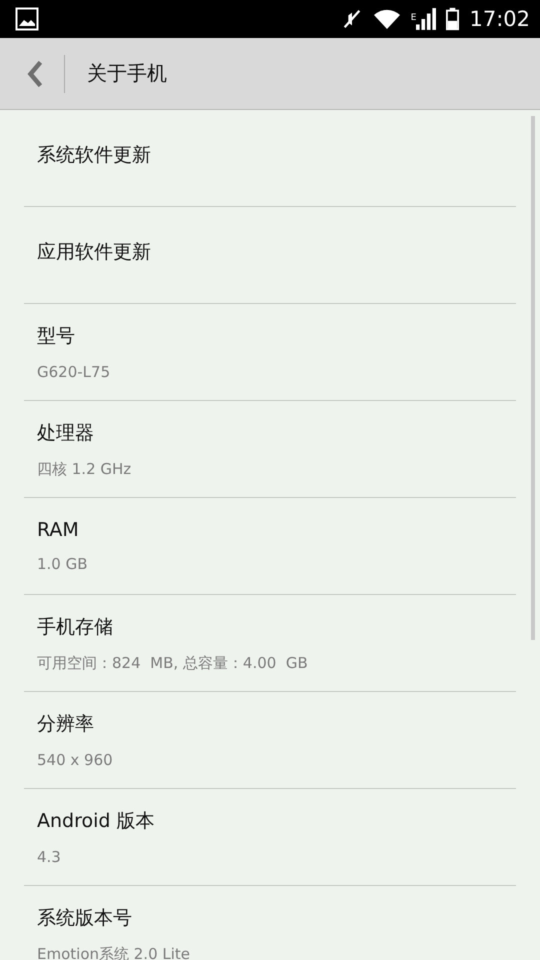 The height and width of the screenshot is (960, 540). Describe the element at coordinates (27, 19) in the screenshot. I see `picture-notification-icon` at that location.